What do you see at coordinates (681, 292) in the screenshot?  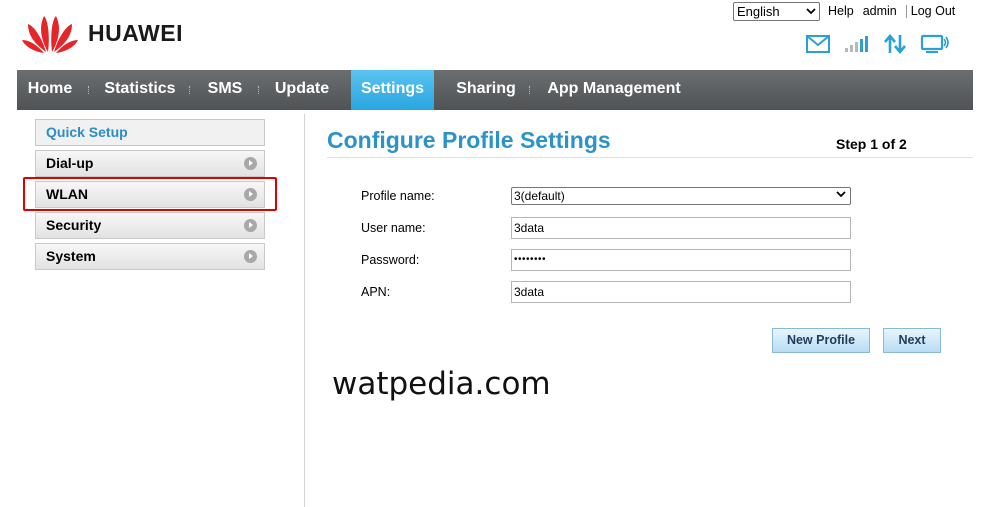 I see `apn-input: 3data` at bounding box center [681, 292].